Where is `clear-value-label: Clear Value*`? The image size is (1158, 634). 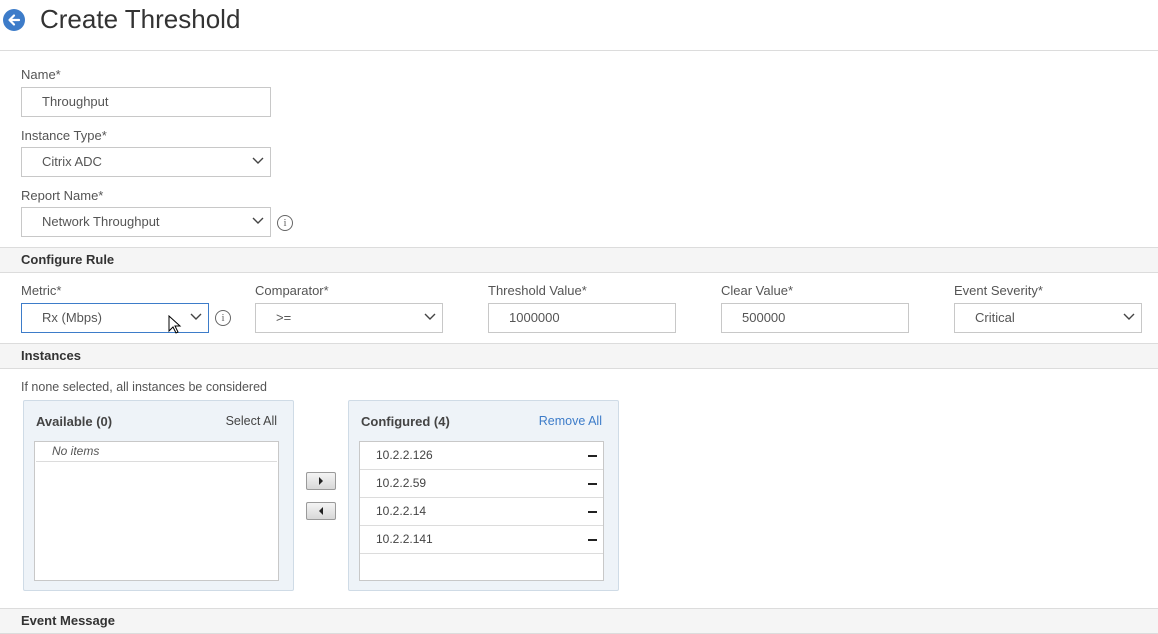
clear-value-label: Clear Value* is located at coordinates (757, 290).